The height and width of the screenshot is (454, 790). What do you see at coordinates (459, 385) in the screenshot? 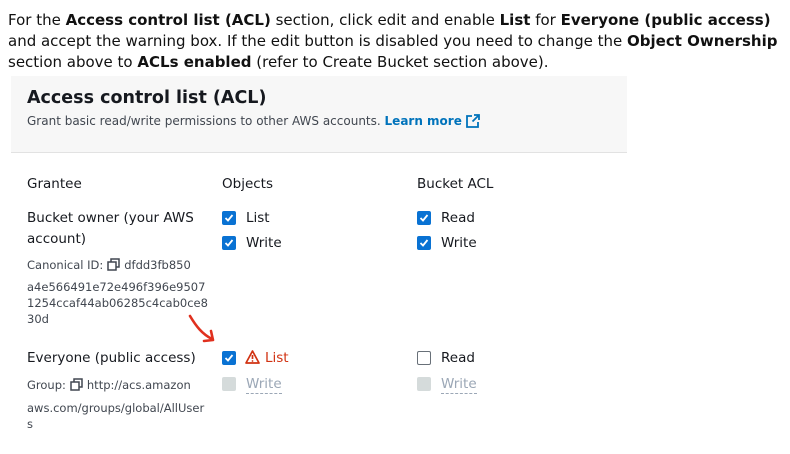
I see `bucket-write-label-everyone: Write` at bounding box center [459, 385].